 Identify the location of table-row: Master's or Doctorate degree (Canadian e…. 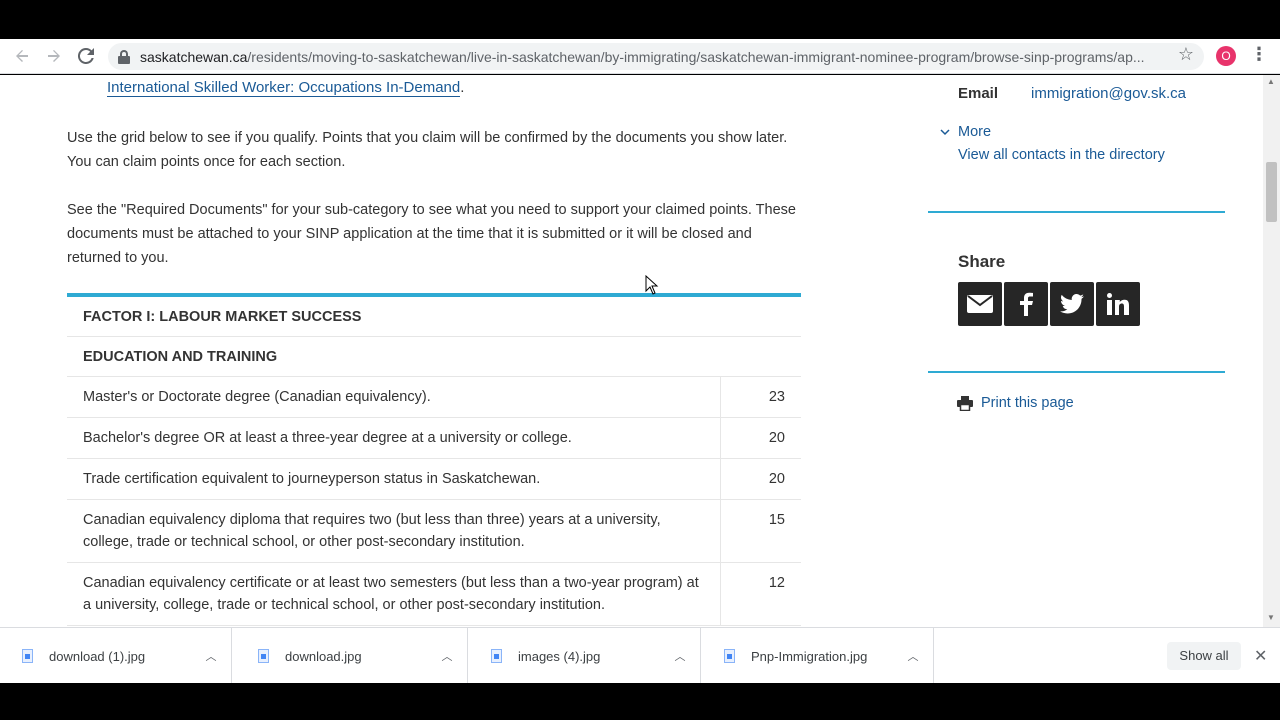
(434, 397).